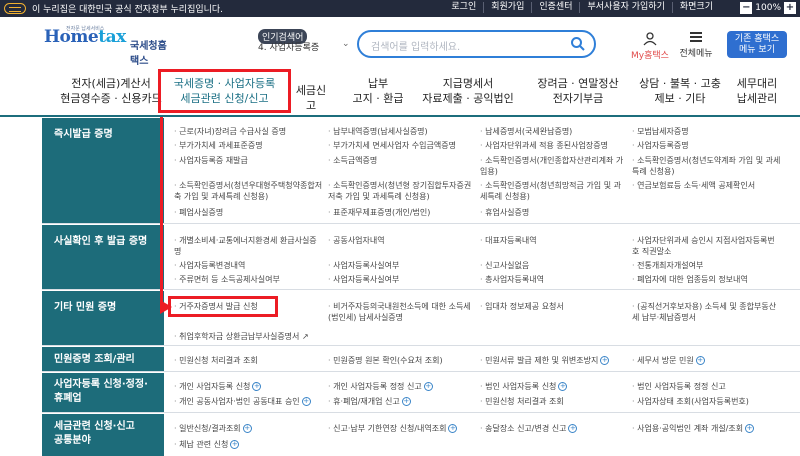 This screenshot has width=800, height=456. What do you see at coordinates (660, 131) in the screenshot?
I see `menu-item: 모범납세자증명` at bounding box center [660, 131].